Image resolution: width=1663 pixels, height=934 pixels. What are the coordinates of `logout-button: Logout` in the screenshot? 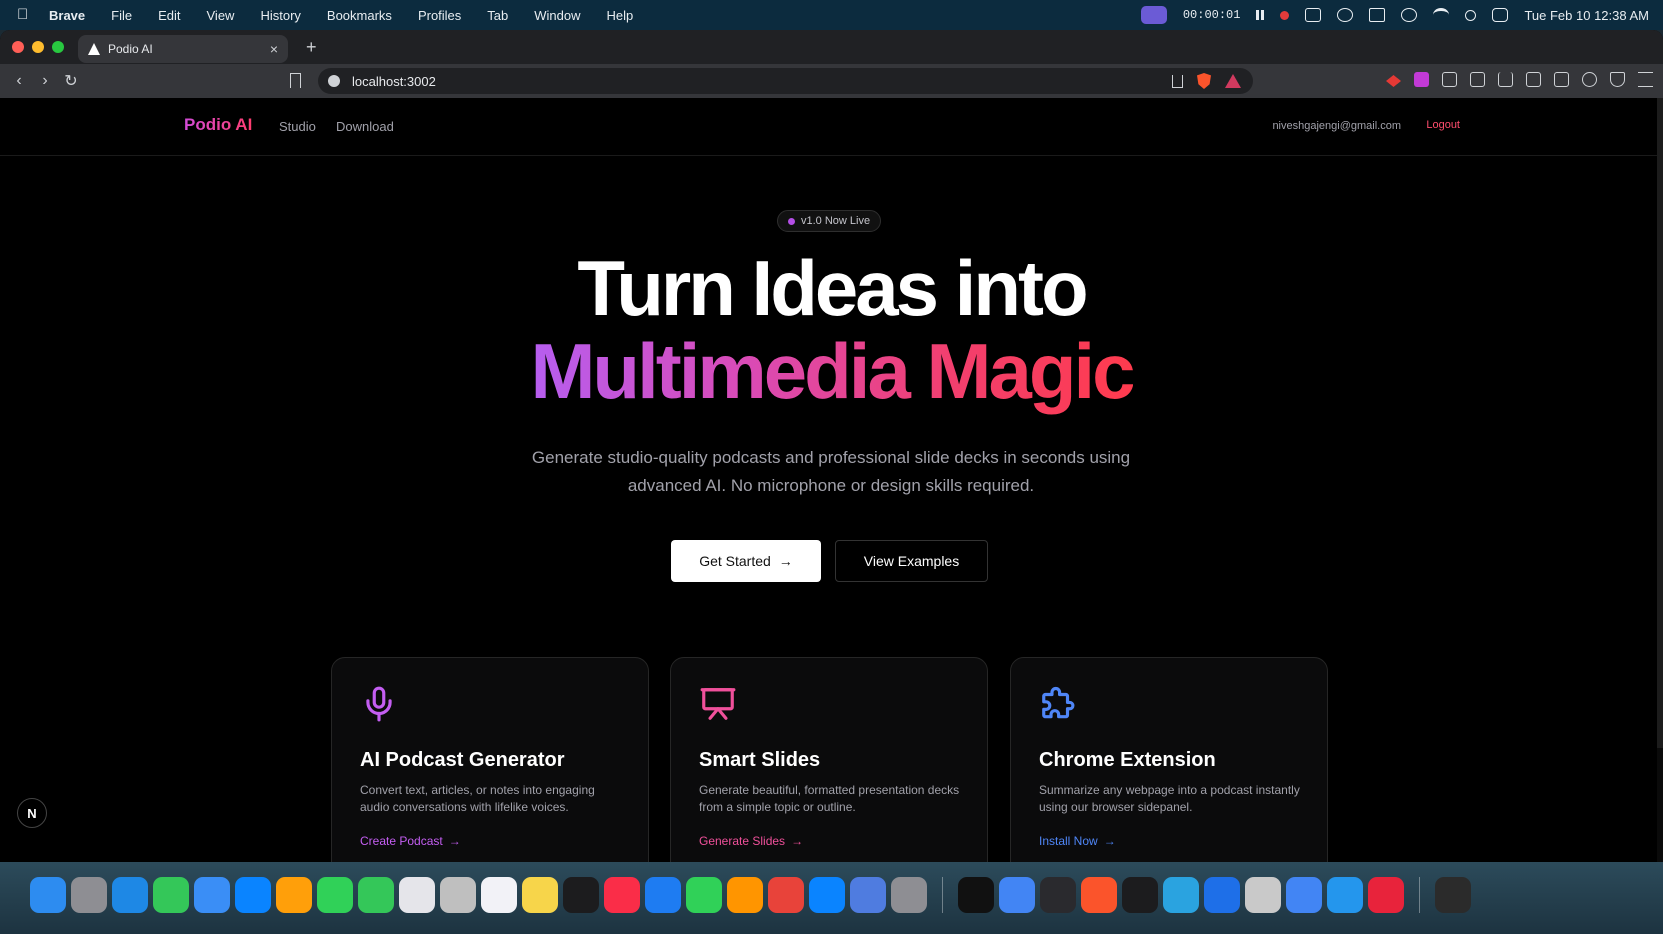 It's located at (1443, 125).